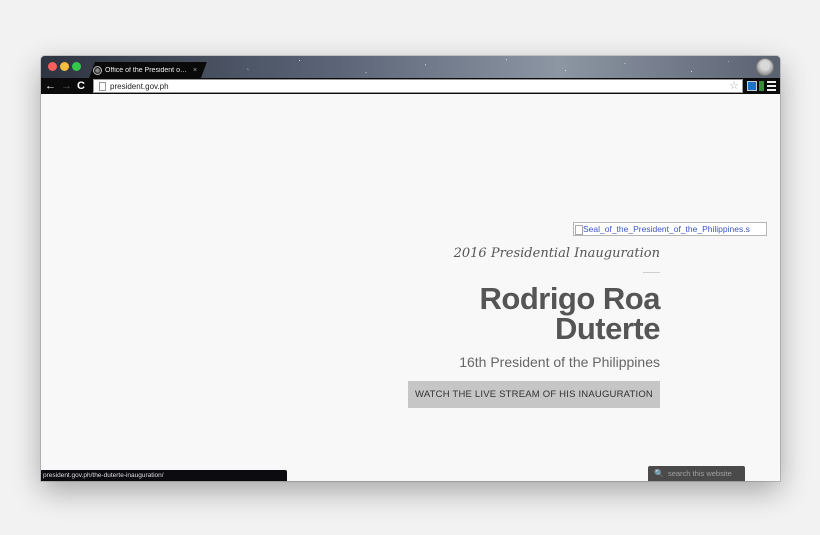 The height and width of the screenshot is (535, 820). What do you see at coordinates (410, 67) in the screenshot?
I see `title-bar: Office of the President o… ×` at bounding box center [410, 67].